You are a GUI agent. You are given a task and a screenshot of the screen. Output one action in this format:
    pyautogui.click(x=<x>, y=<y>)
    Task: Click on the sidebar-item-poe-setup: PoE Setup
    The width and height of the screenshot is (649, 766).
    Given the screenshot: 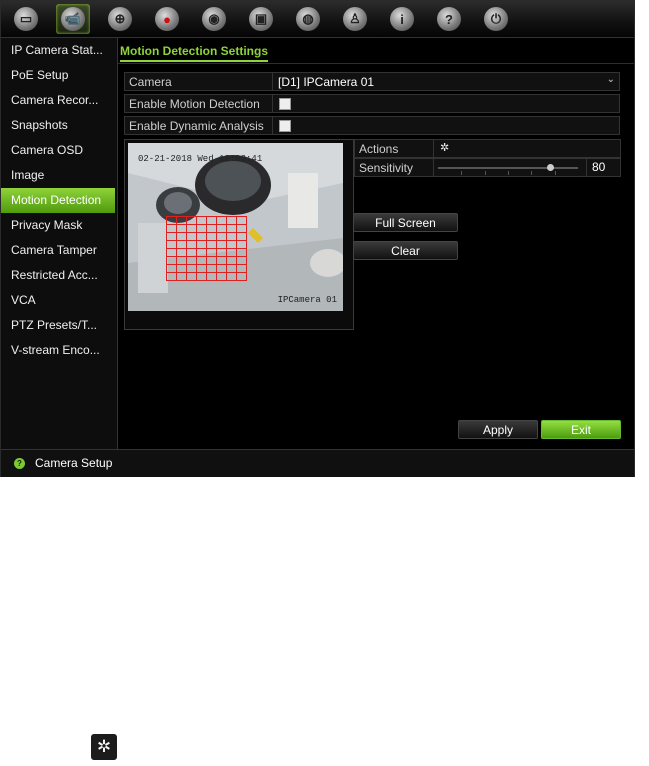 What is the action you would take?
    pyautogui.click(x=59, y=75)
    